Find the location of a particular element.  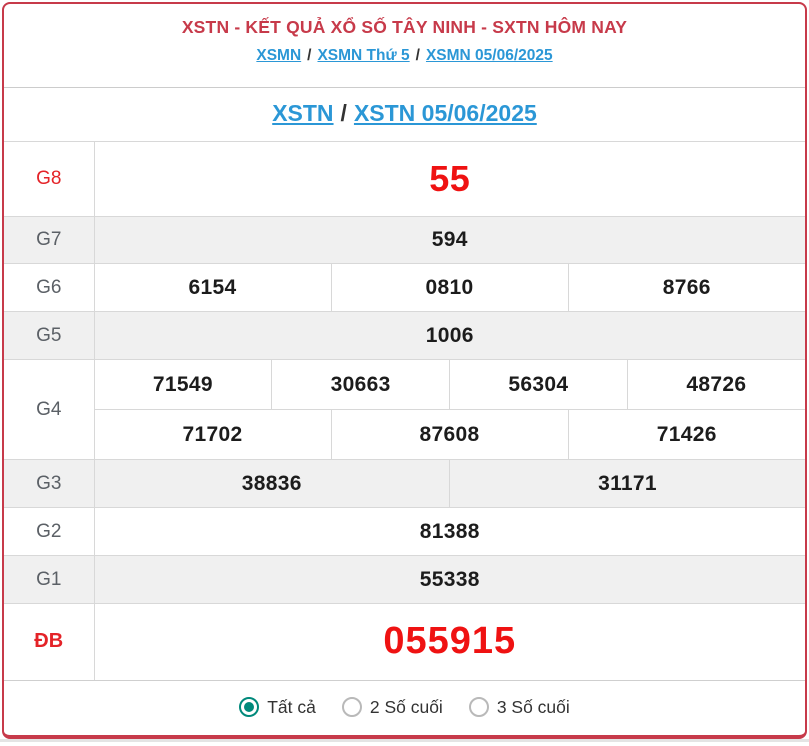

table-row-g2: G2 81388 is located at coordinates (404, 531).